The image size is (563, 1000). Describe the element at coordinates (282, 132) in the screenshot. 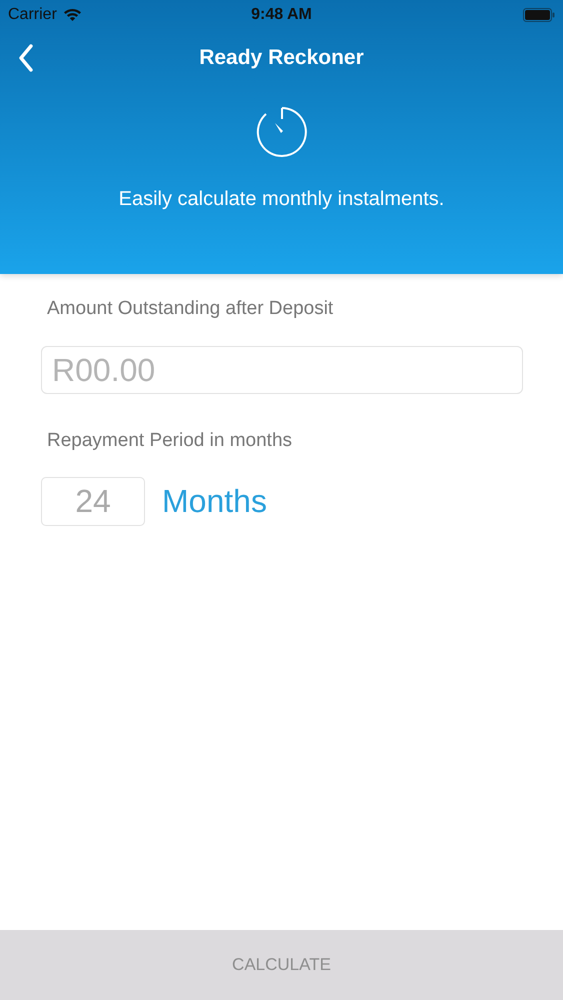

I see `stopwatch-icon` at that location.